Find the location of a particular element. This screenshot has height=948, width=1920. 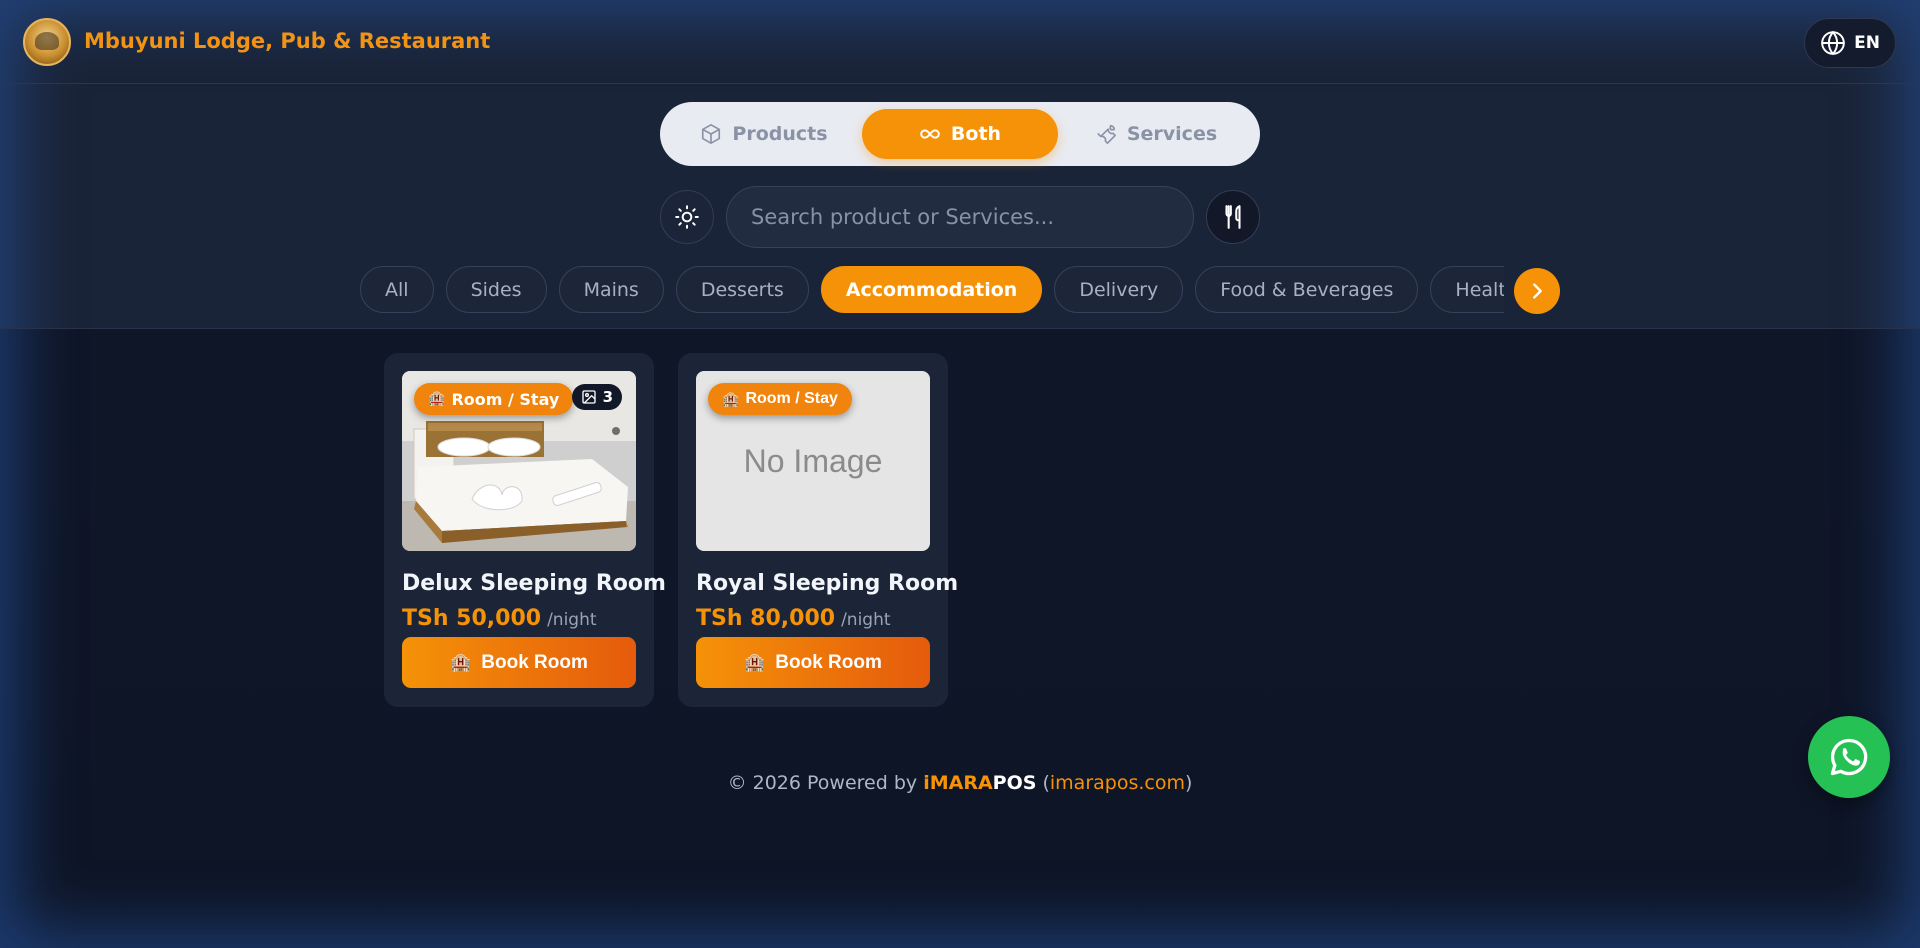

mode-services-label: Services is located at coordinates (1172, 134).